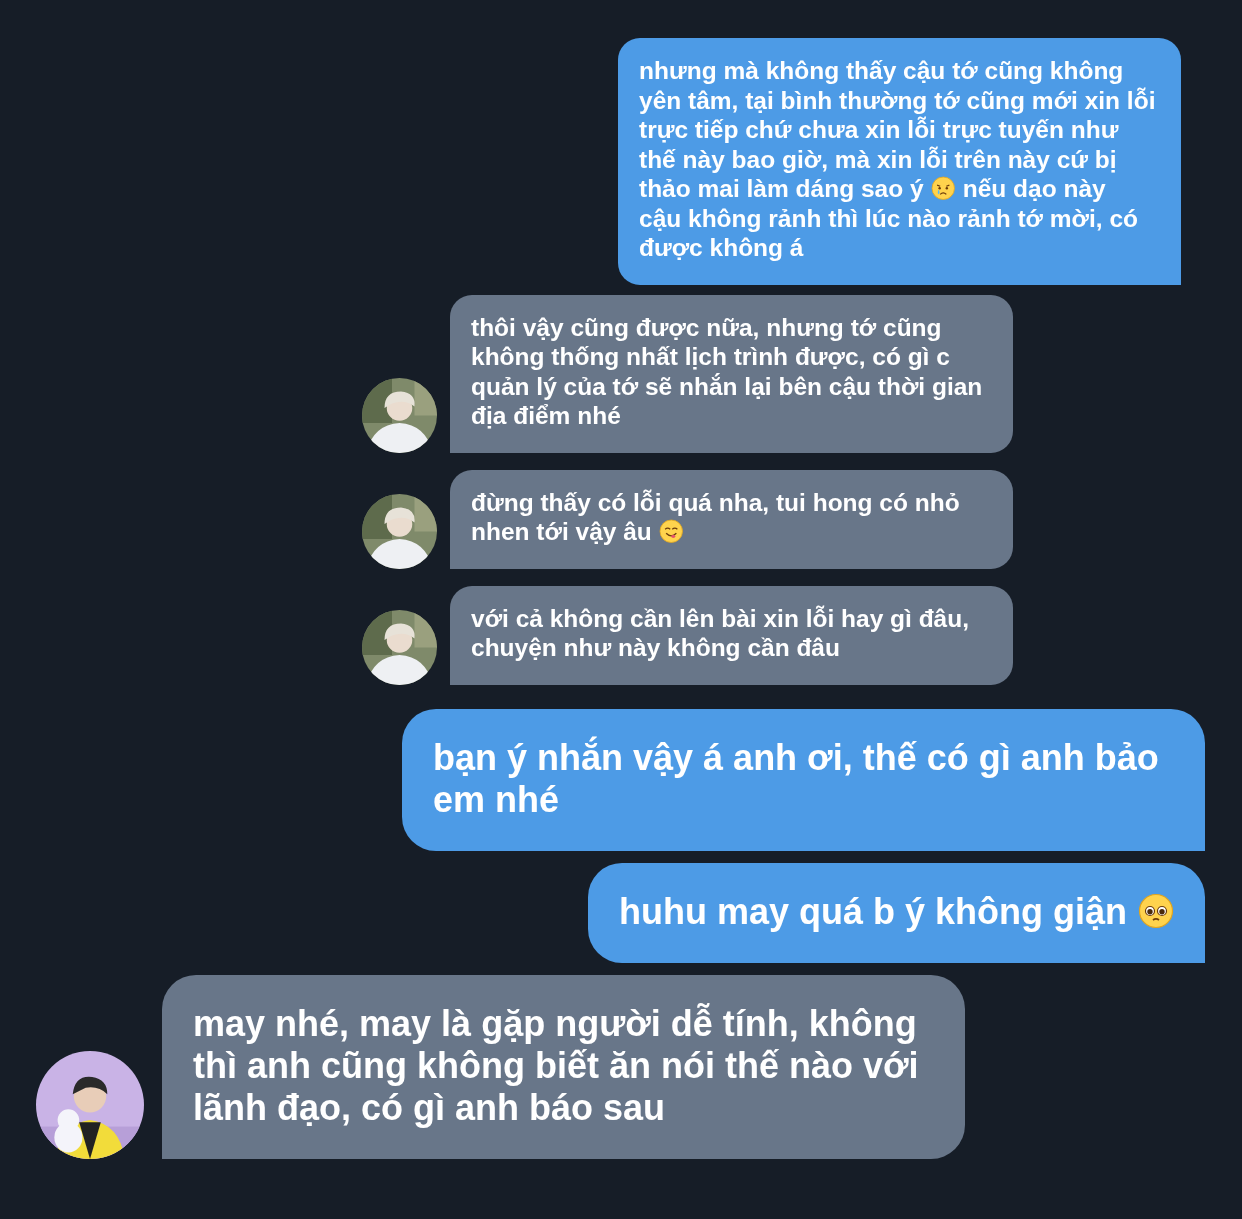 Image resolution: width=1242 pixels, height=1219 pixels. What do you see at coordinates (556, 1065) in the screenshot?
I see `message-text: may nhé, may là gặp người dễ tính, không thì anh cũng không biết ăn nói thế nào với lãnh đạo, có gì anh báo sau` at bounding box center [556, 1065].